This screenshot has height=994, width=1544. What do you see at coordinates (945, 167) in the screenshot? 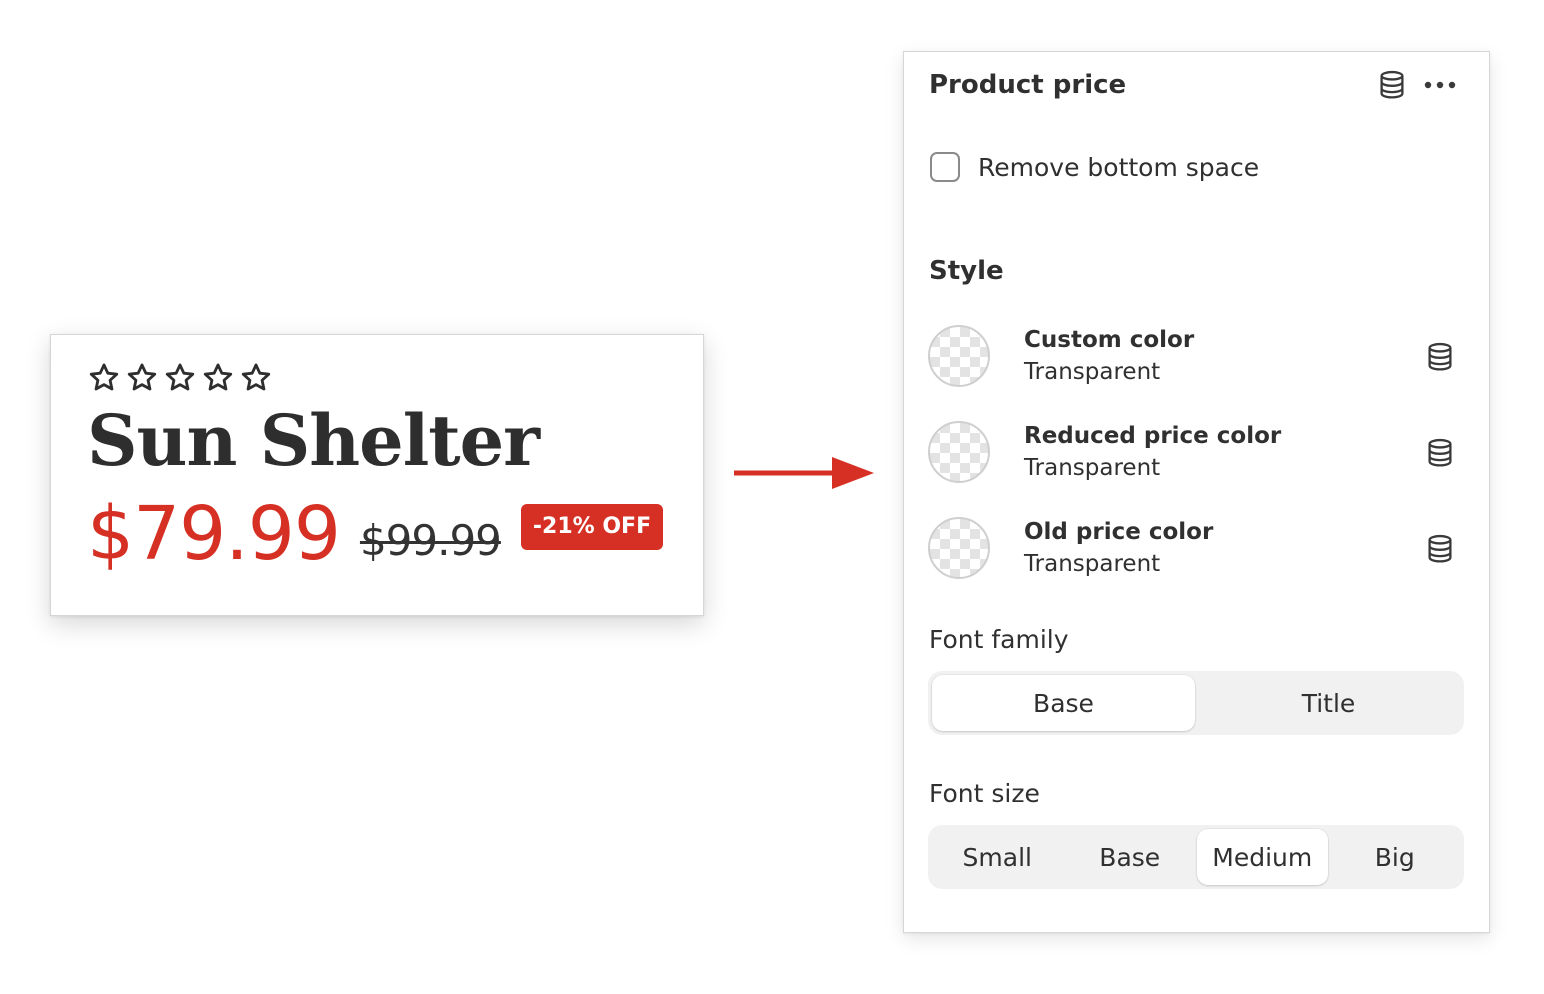
I see `checkbox-box` at bounding box center [945, 167].